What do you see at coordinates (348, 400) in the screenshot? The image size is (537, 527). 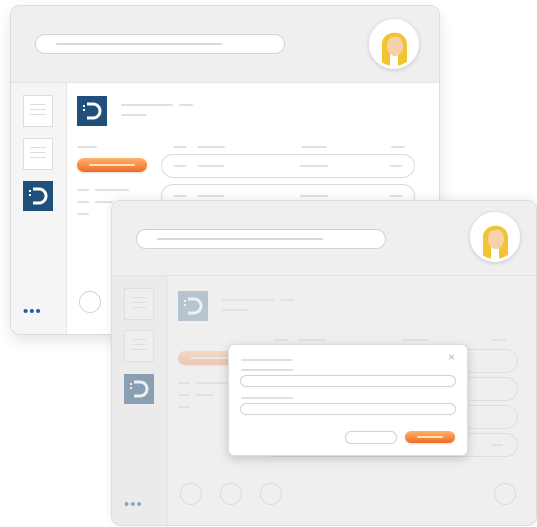 I see `modal-dialog: ×` at bounding box center [348, 400].